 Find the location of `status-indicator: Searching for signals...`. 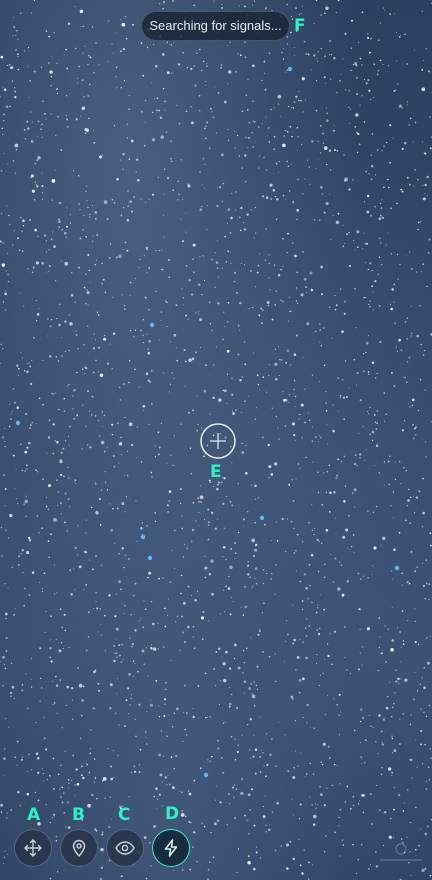

status-indicator: Searching for signals... is located at coordinates (215, 26).